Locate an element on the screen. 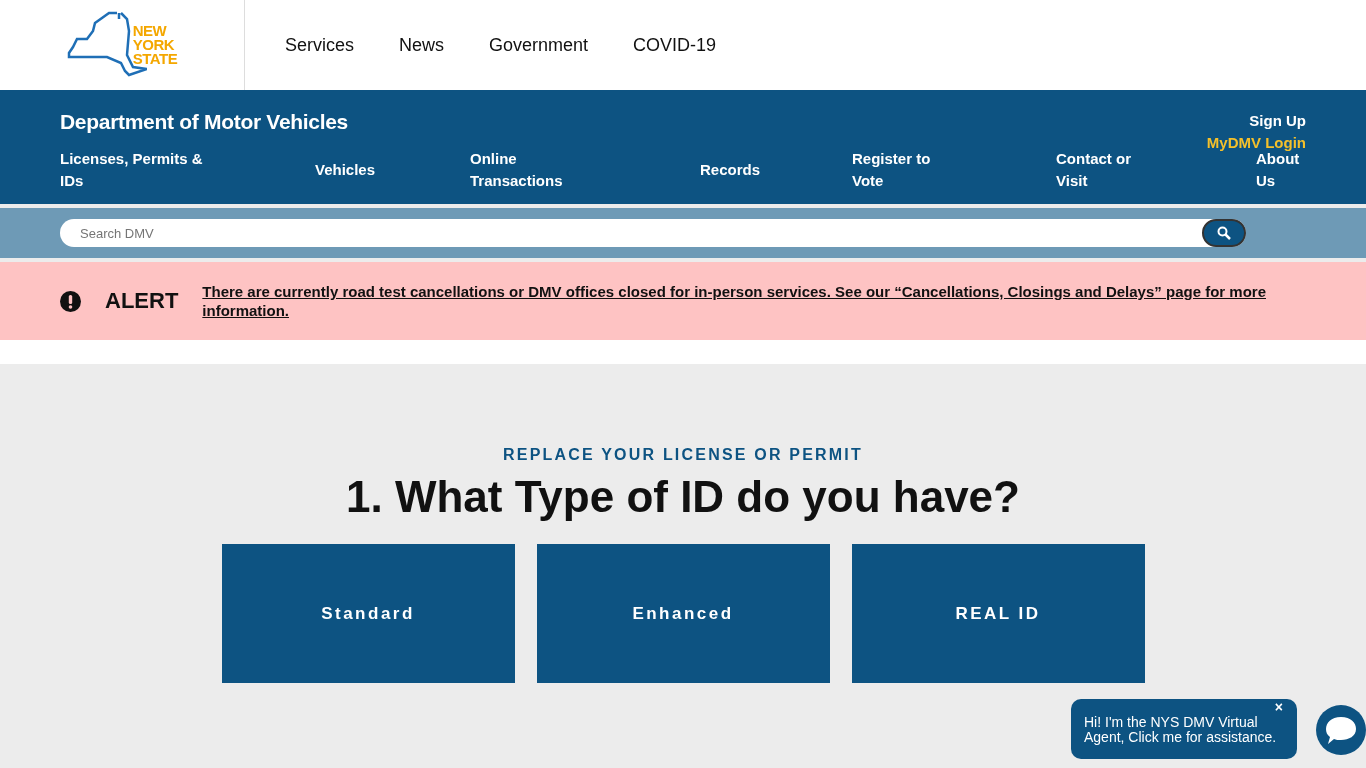 The height and width of the screenshot is (768, 1366). chat-bubble: × Hi! I'm the NYS DMV Virtual Agent, Click me for assistance. is located at coordinates (1184, 729).